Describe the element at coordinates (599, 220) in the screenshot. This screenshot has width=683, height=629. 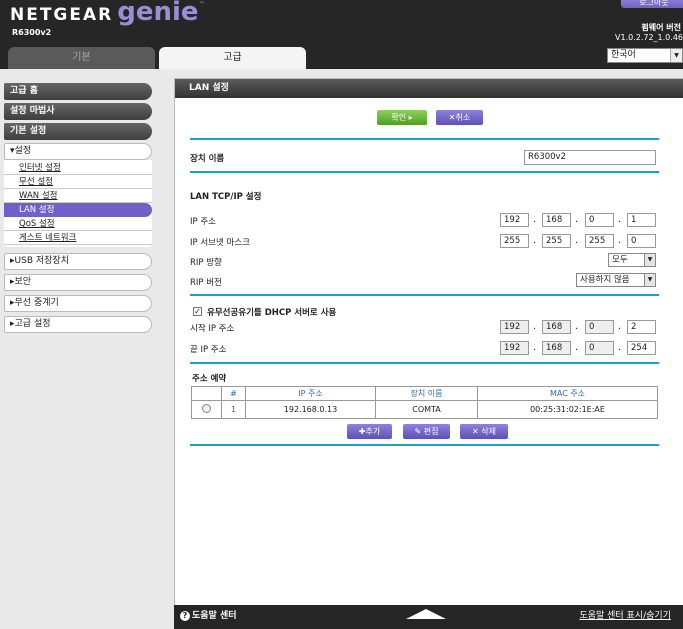
I see `ip-octet-3: 0` at that location.